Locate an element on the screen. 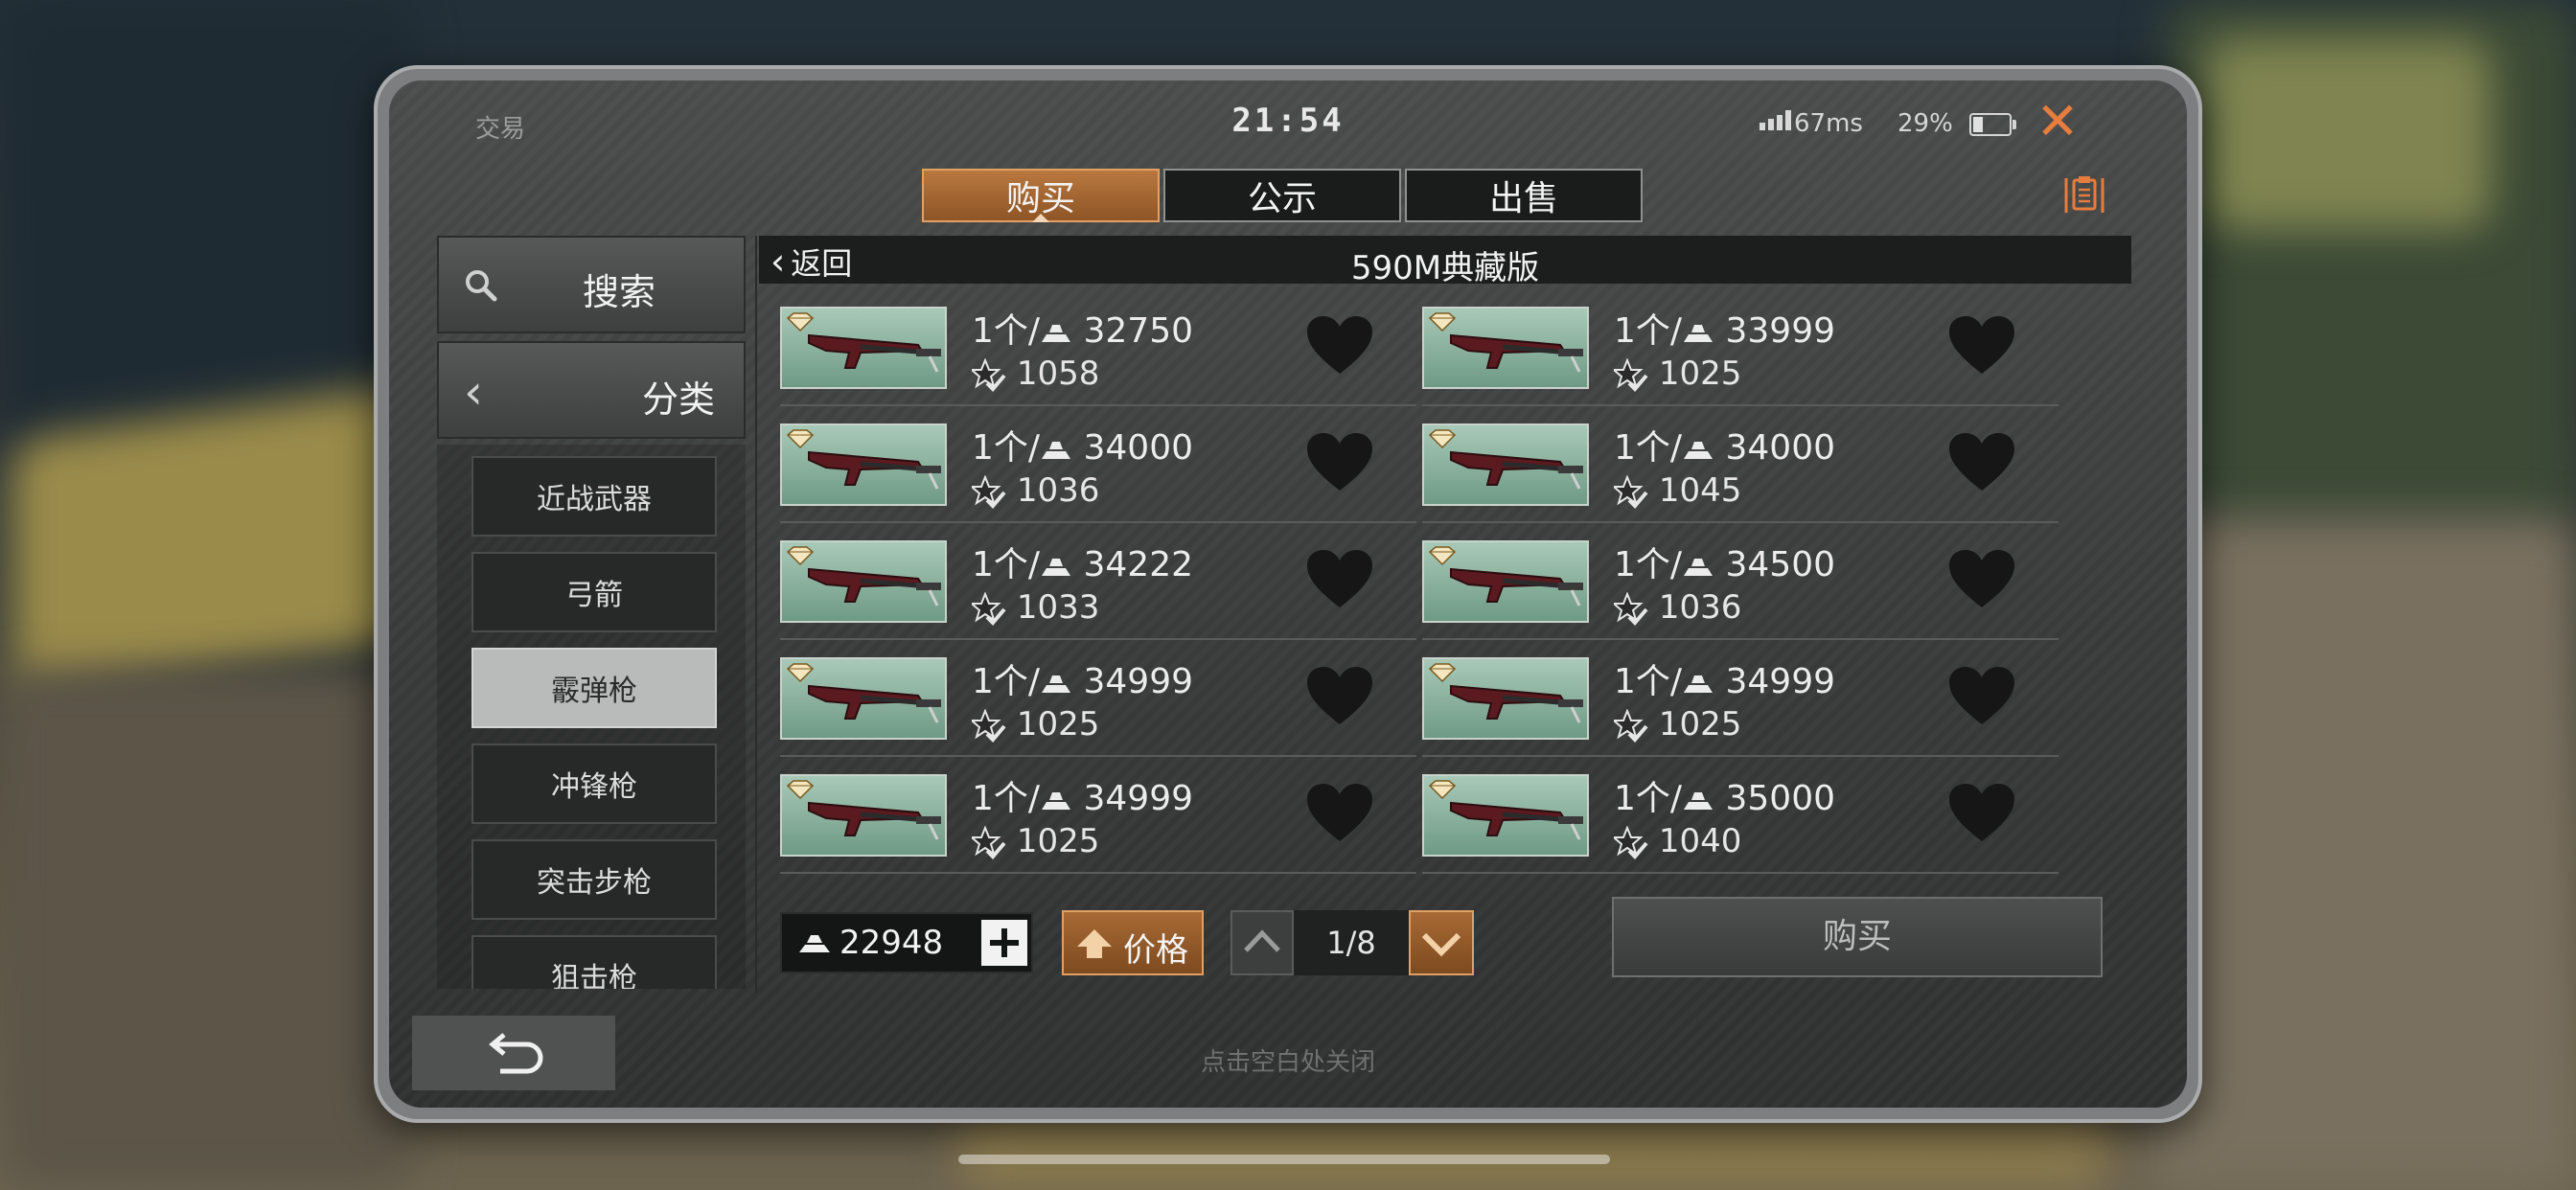 The image size is (2576, 1190). category-shotgun: 霰弹枪 is located at coordinates (594, 688).